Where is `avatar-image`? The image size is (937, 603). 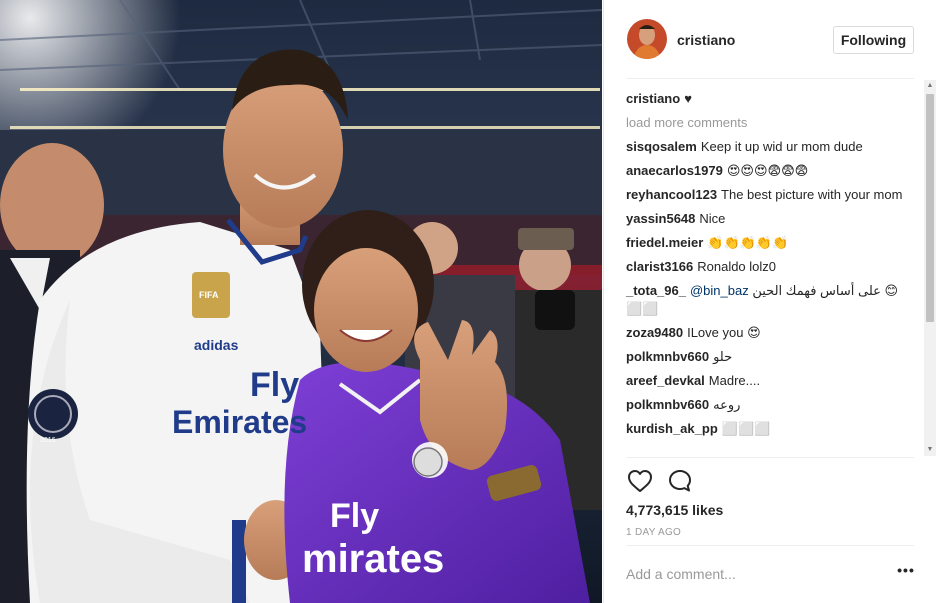 avatar-image is located at coordinates (647, 39).